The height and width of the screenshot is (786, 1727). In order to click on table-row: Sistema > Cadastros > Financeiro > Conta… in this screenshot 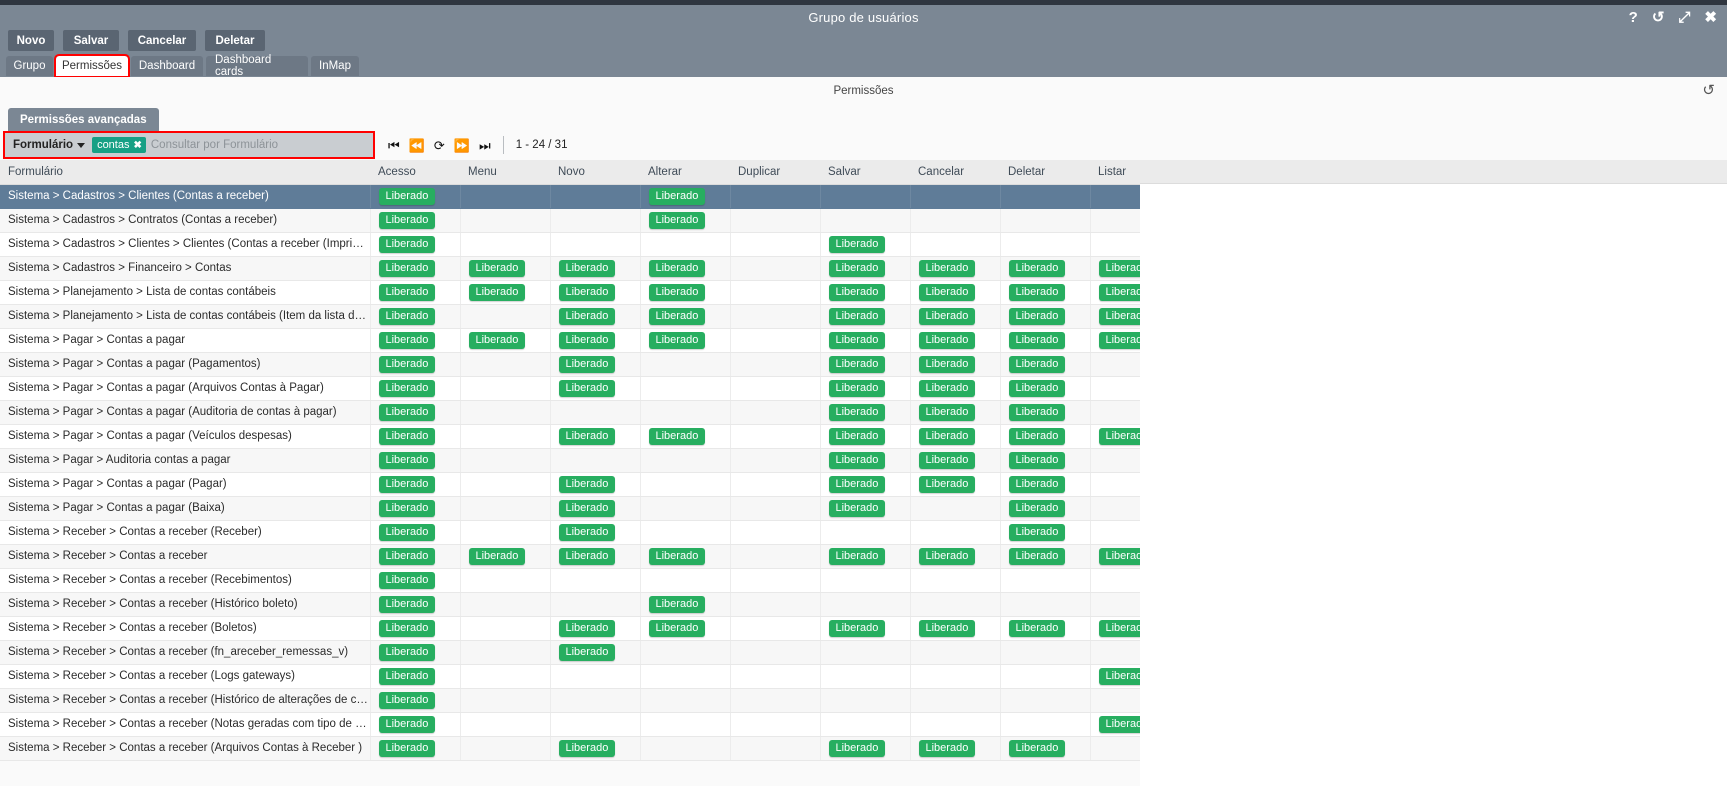, I will do `click(570, 268)`.